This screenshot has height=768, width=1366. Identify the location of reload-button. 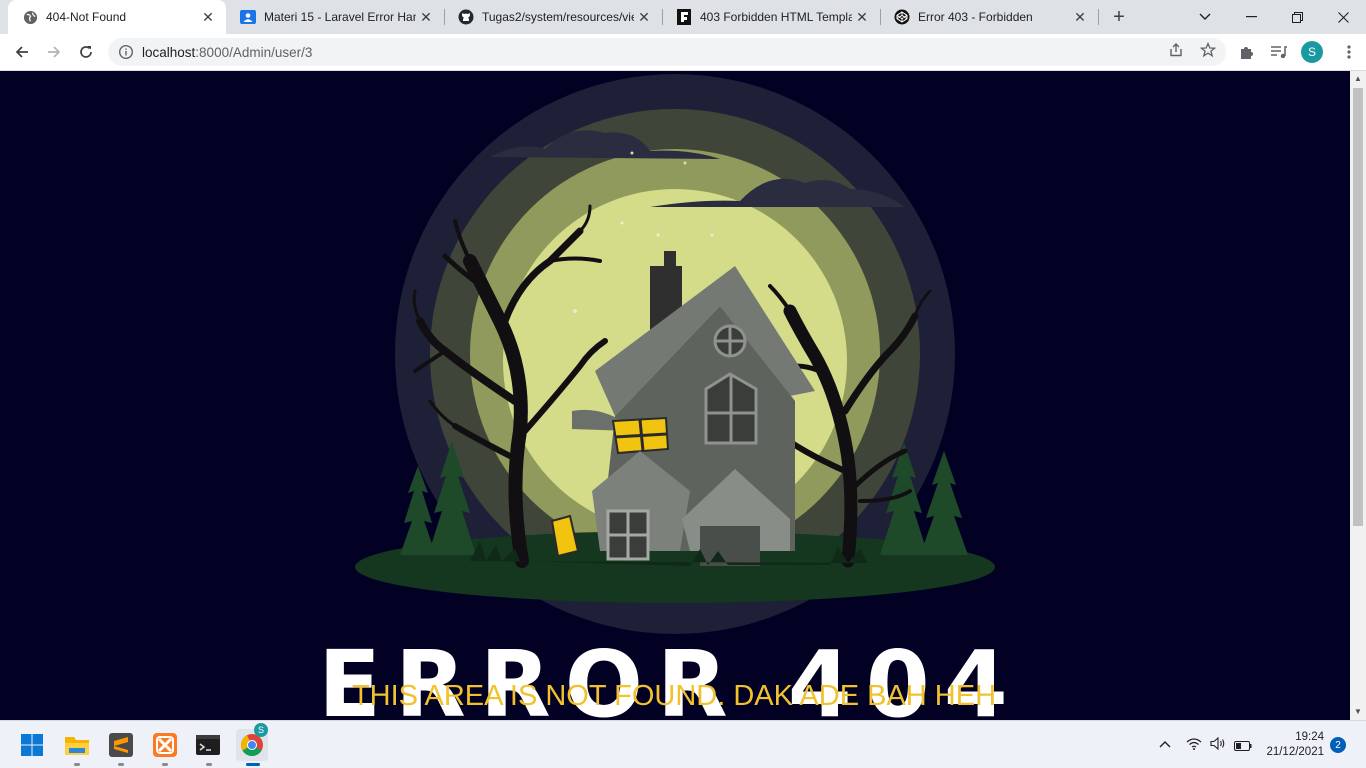
(86, 52).